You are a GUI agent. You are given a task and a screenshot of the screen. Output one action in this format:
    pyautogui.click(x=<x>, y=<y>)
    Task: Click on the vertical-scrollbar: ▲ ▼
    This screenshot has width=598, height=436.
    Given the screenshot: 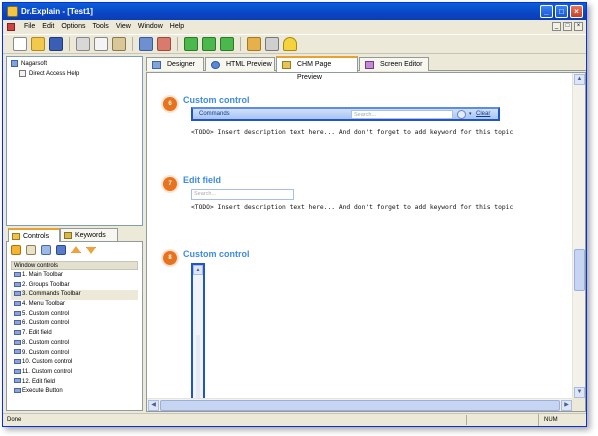 What is the action you would take?
    pyautogui.click(x=578, y=236)
    